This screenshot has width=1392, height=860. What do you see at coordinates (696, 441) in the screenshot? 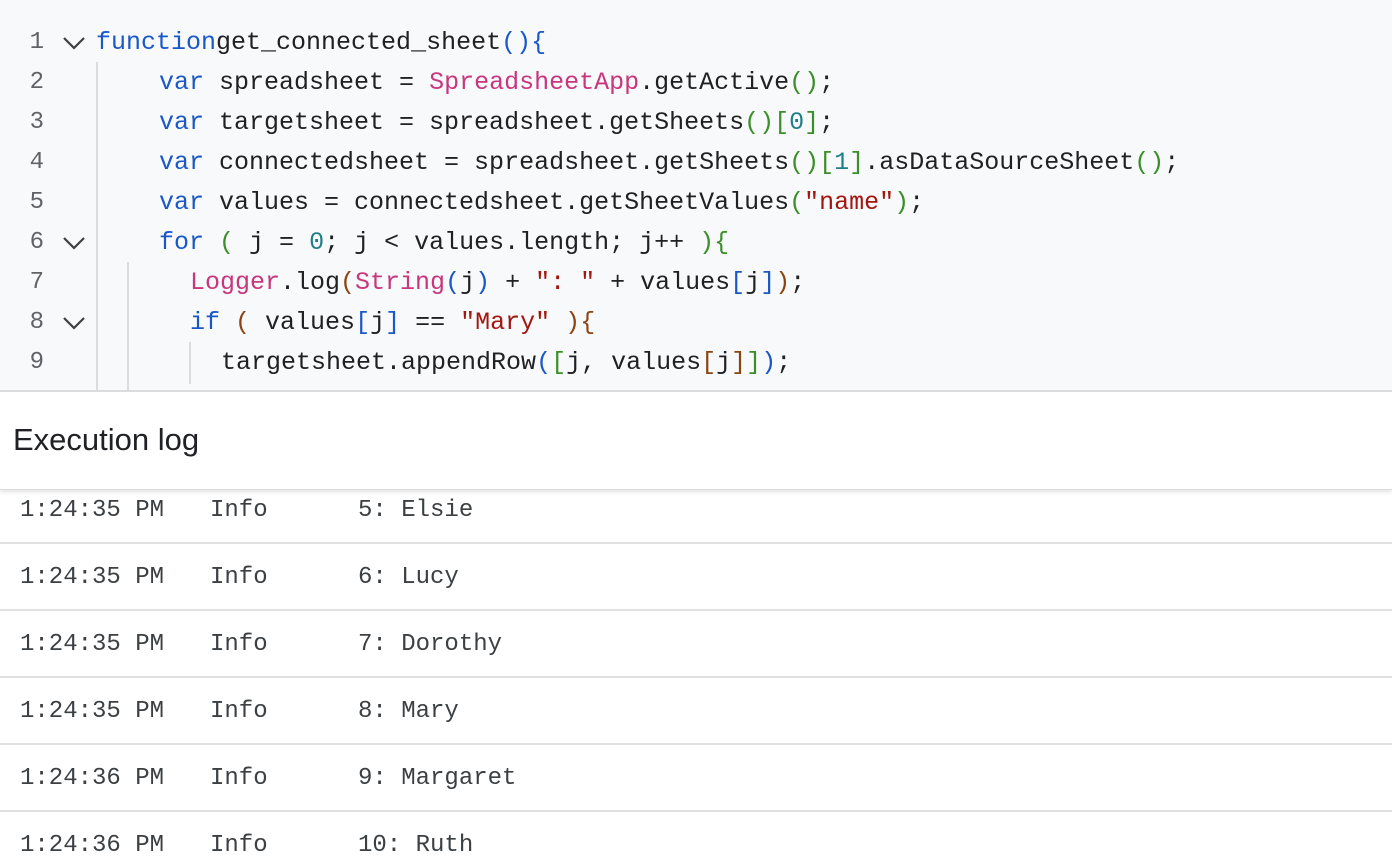
I see `execution-log-header: Execution log` at bounding box center [696, 441].